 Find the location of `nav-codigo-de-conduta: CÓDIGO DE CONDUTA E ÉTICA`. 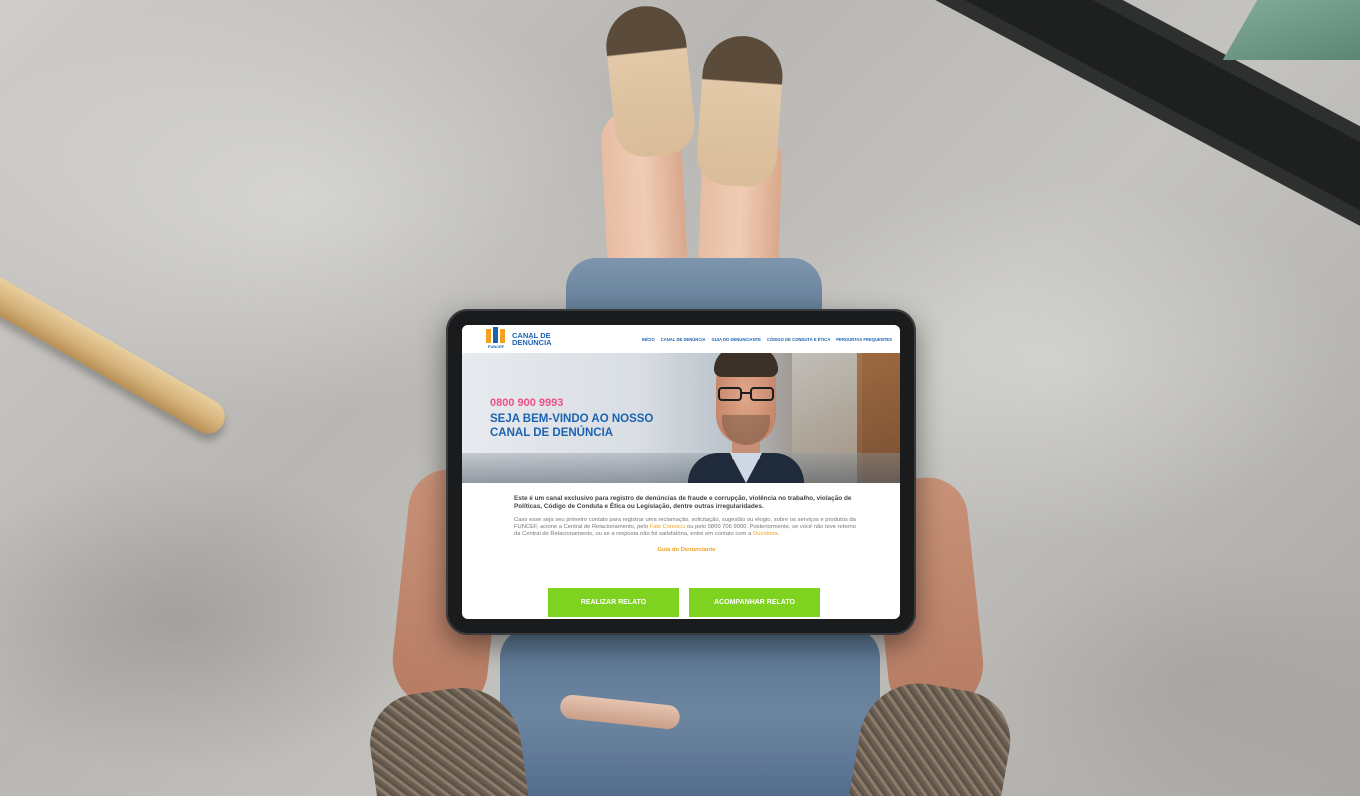

nav-codigo-de-conduta: CÓDIGO DE CONDUTA E ÉTICA is located at coordinates (798, 339).